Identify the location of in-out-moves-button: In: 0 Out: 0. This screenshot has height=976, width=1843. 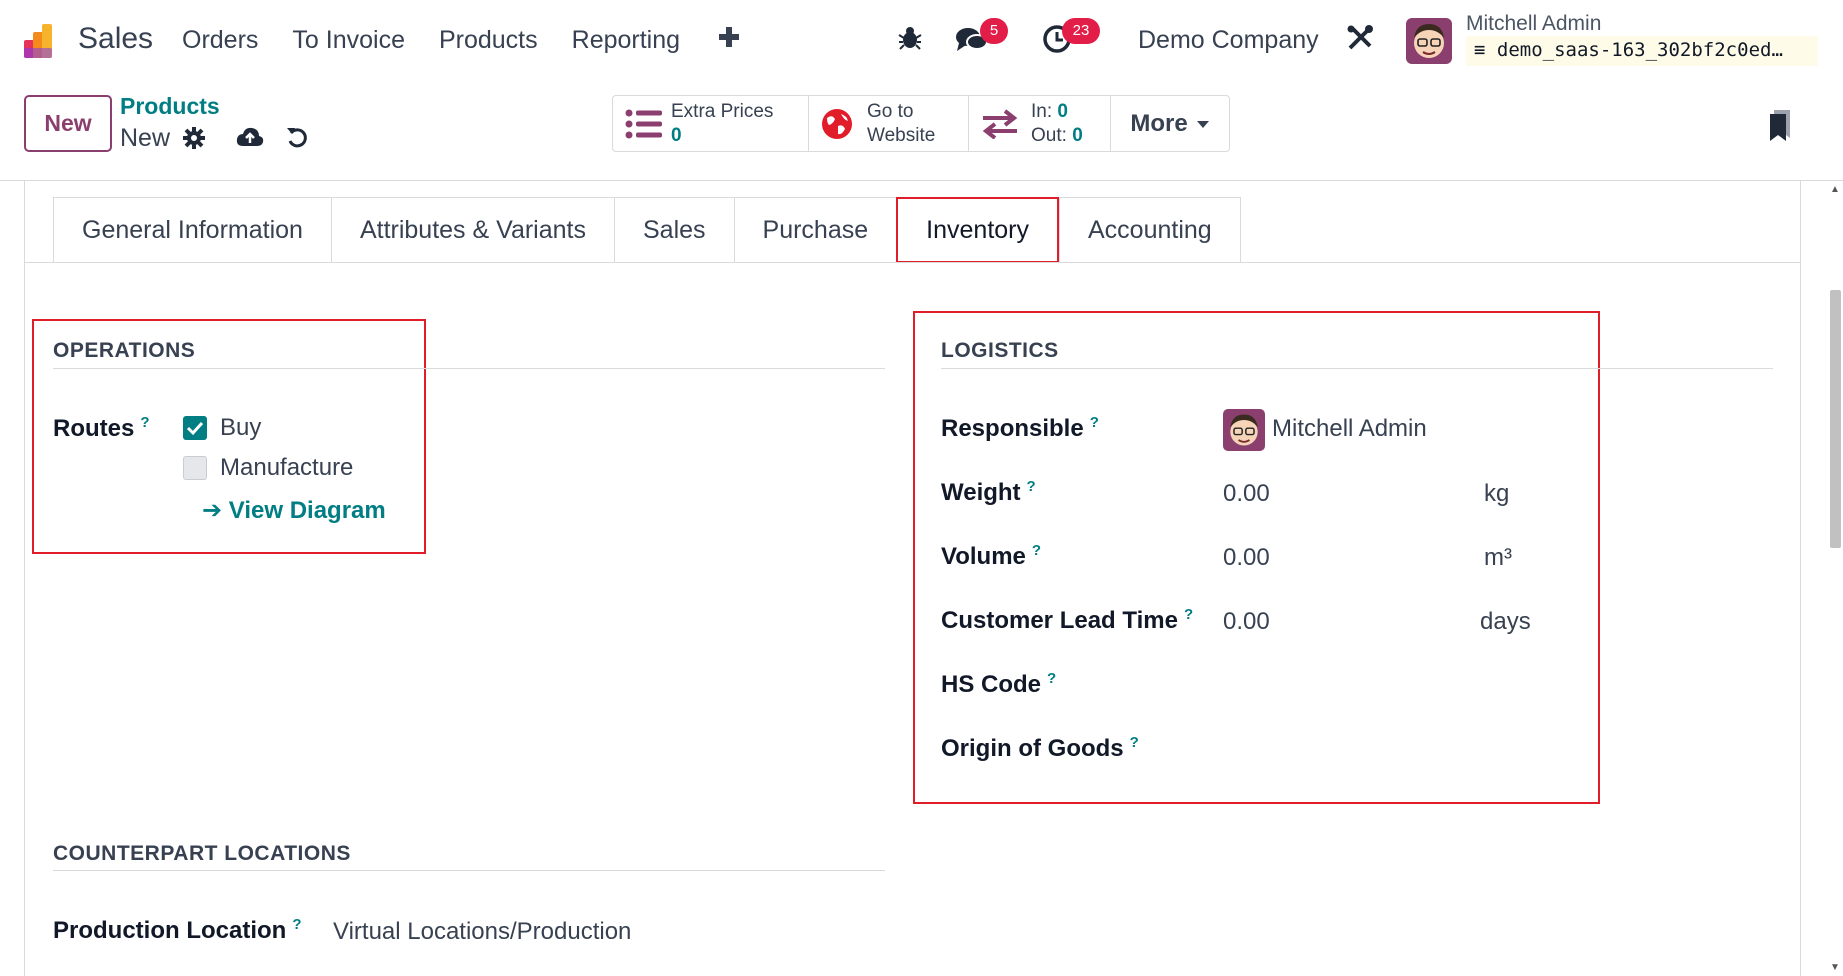
(1040, 123).